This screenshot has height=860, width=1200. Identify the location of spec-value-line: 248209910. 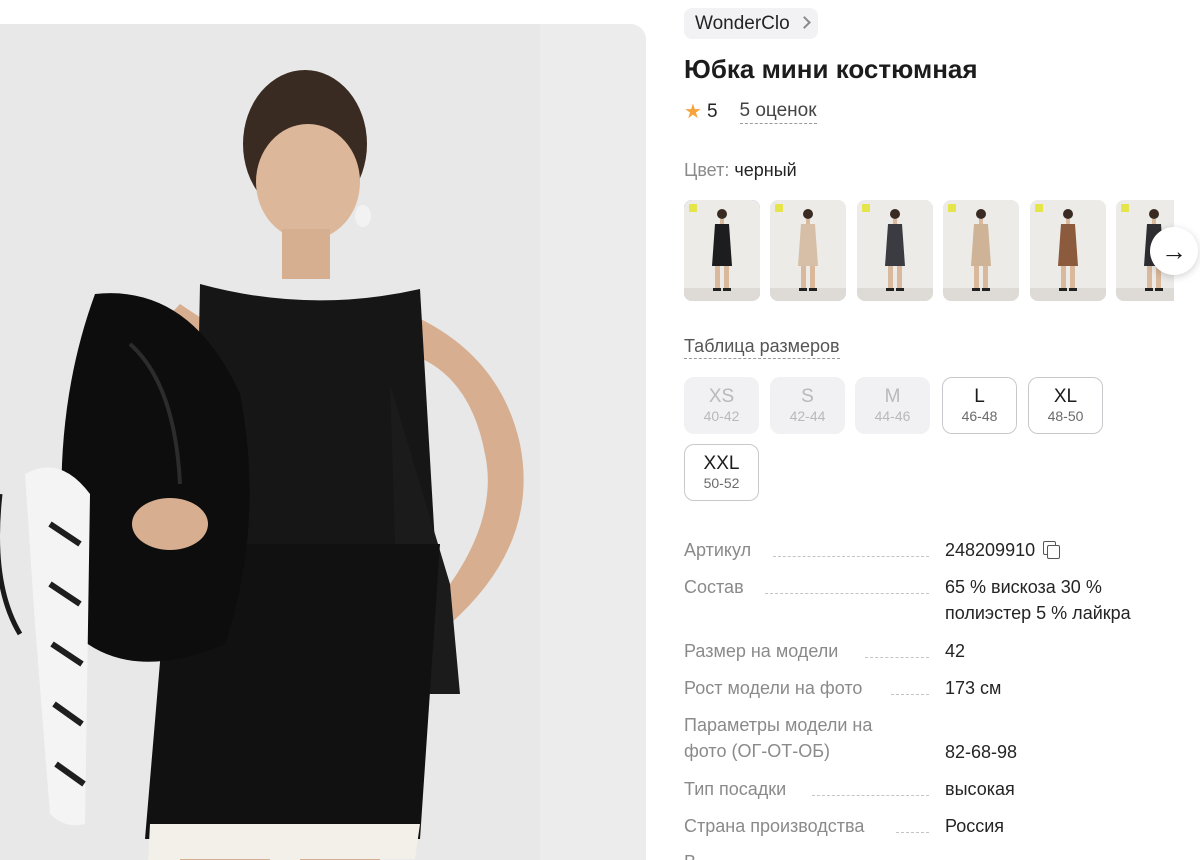
(990, 550).